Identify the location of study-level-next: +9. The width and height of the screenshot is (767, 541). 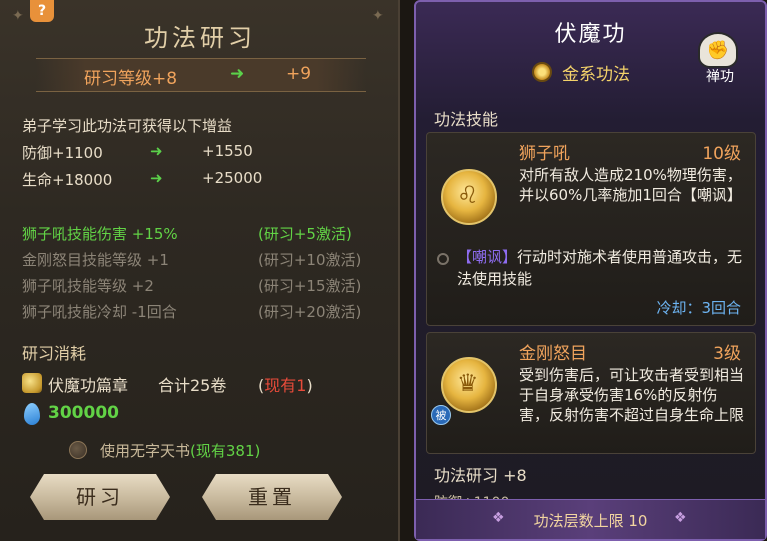
(299, 74).